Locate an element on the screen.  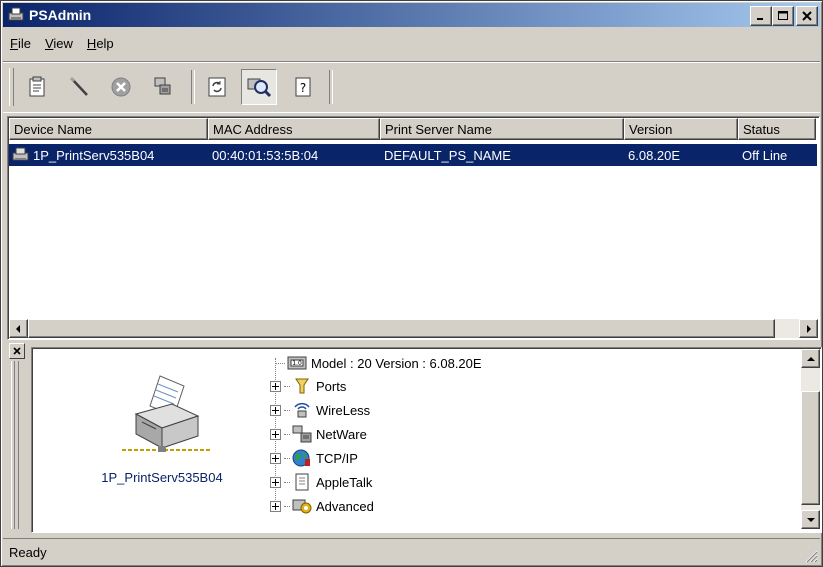
gear-icon is located at coordinates (302, 506).